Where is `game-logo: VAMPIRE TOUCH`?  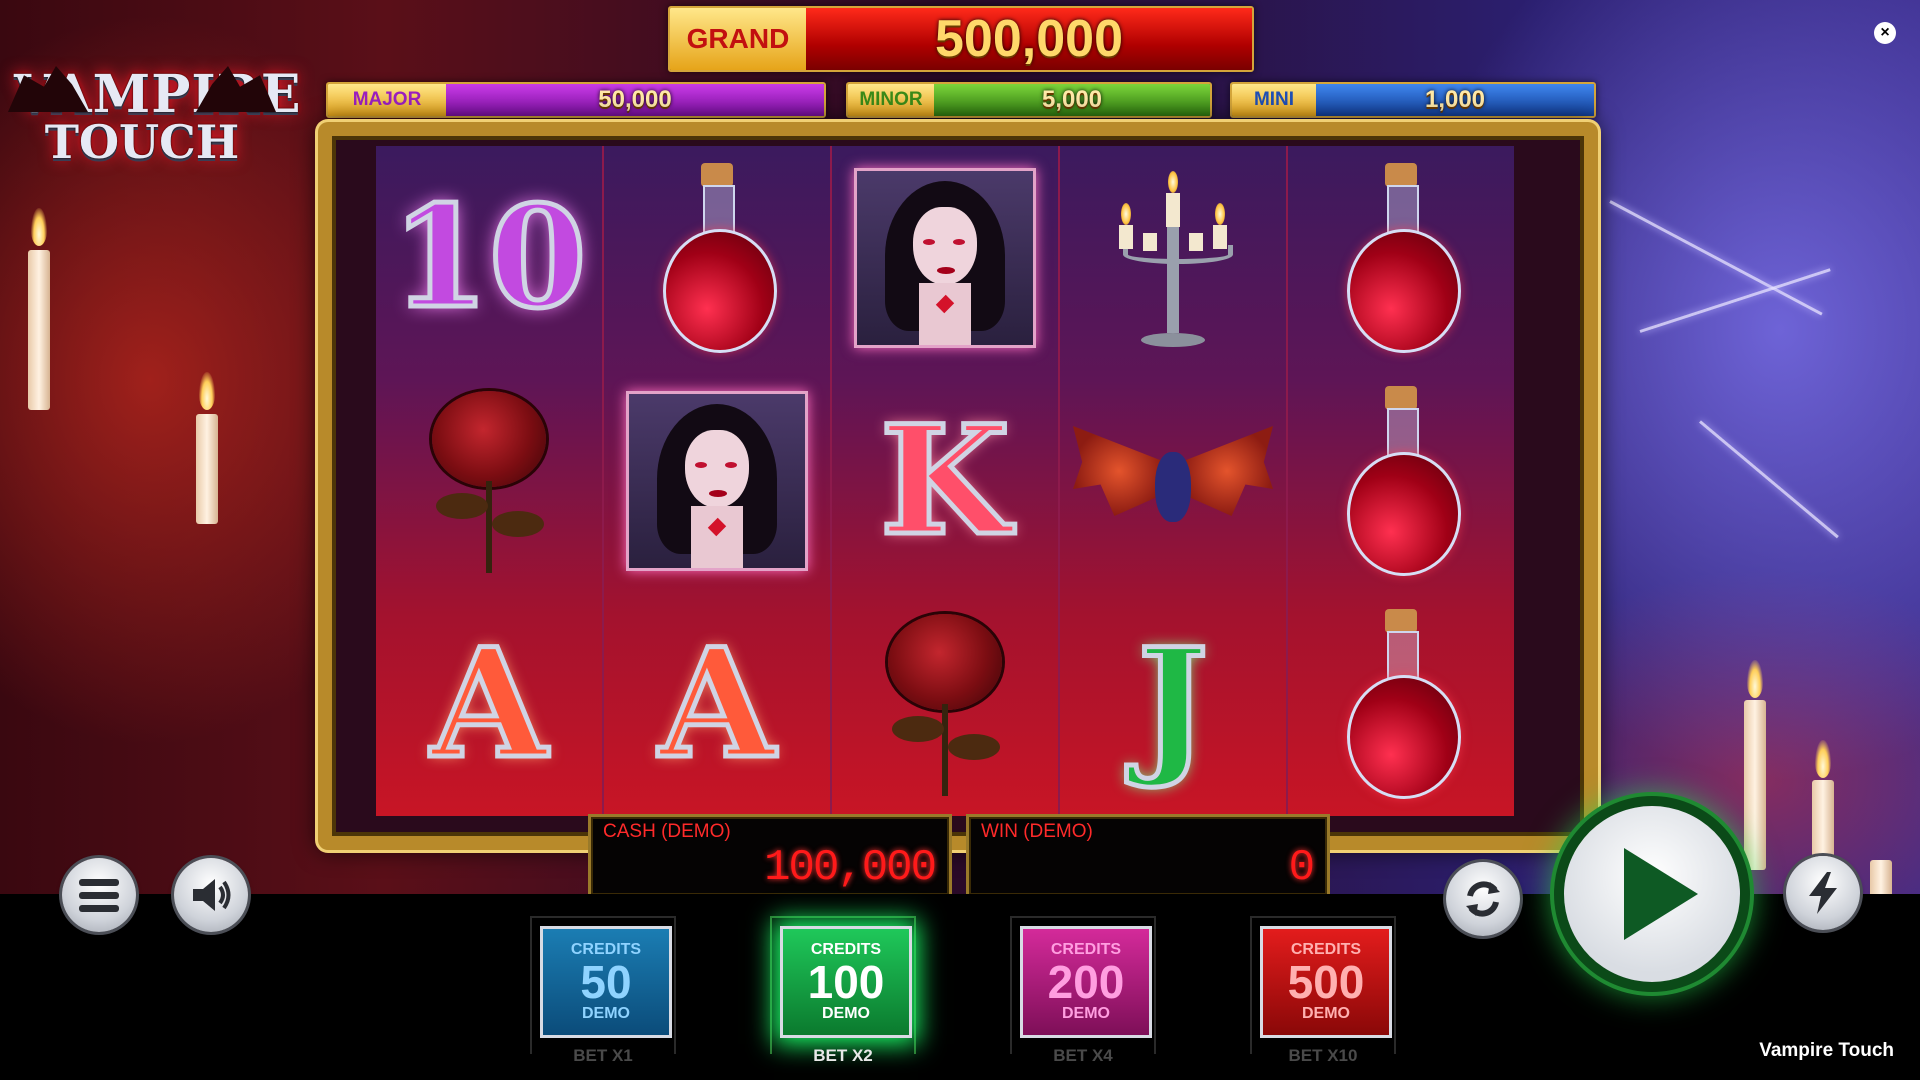 game-logo: VAMPIRE TOUCH is located at coordinates (154, 118).